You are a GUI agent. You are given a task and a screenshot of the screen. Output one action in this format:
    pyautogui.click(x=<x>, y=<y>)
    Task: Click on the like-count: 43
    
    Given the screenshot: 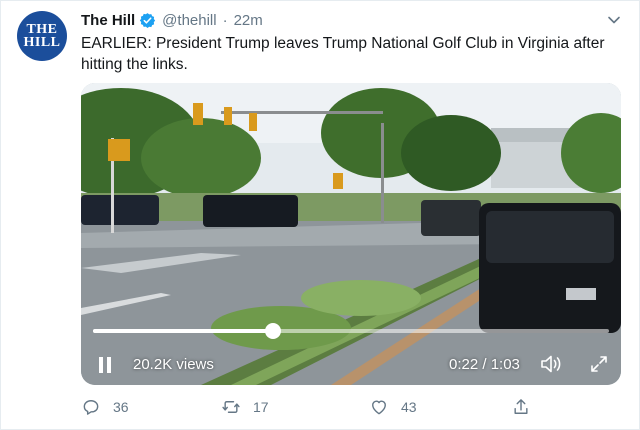 What is the action you would take?
    pyautogui.click(x=409, y=407)
    